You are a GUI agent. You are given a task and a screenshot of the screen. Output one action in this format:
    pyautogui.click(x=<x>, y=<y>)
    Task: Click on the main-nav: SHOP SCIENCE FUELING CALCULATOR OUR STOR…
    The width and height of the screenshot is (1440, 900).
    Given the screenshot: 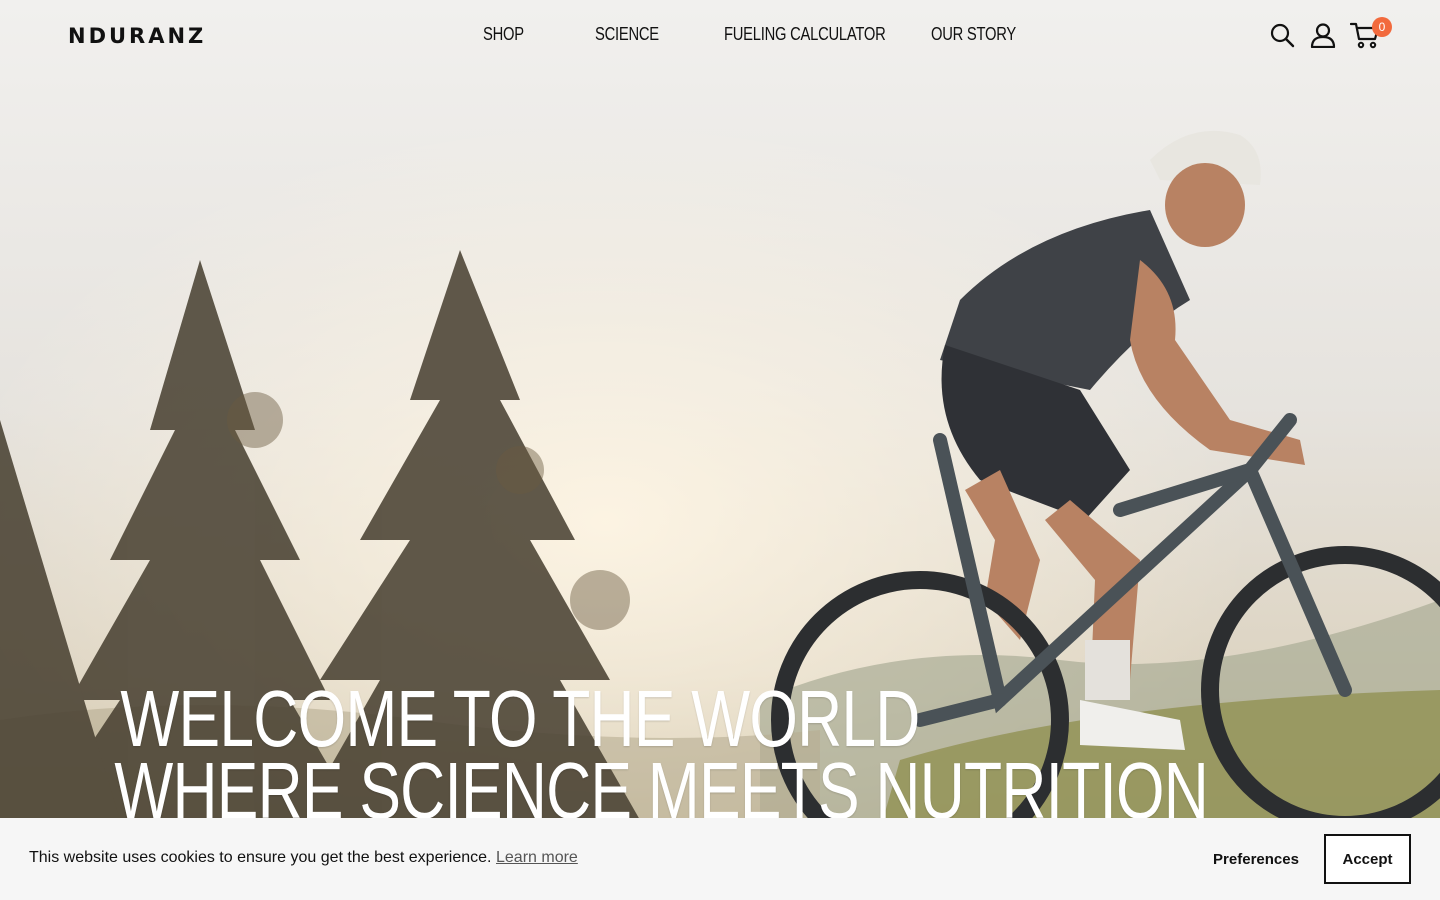 What is the action you would take?
    pyautogui.click(x=720, y=36)
    